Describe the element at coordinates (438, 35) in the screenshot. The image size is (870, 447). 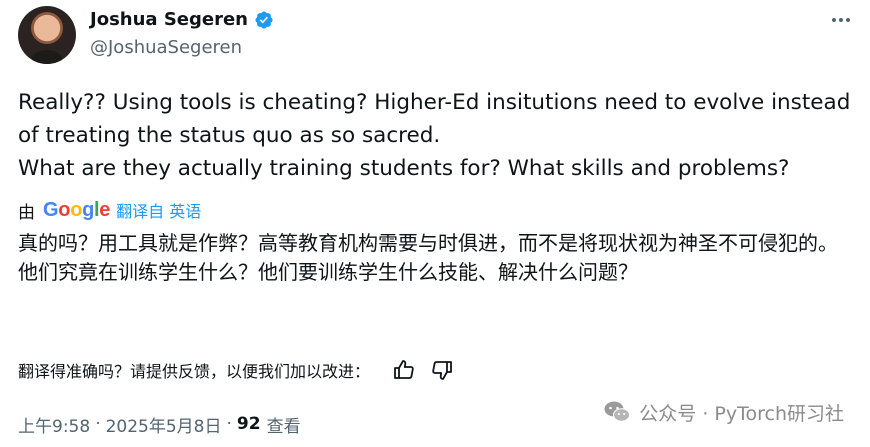
I see `tweet-header: Joshua Segeren @JoshuaSegeren` at that location.